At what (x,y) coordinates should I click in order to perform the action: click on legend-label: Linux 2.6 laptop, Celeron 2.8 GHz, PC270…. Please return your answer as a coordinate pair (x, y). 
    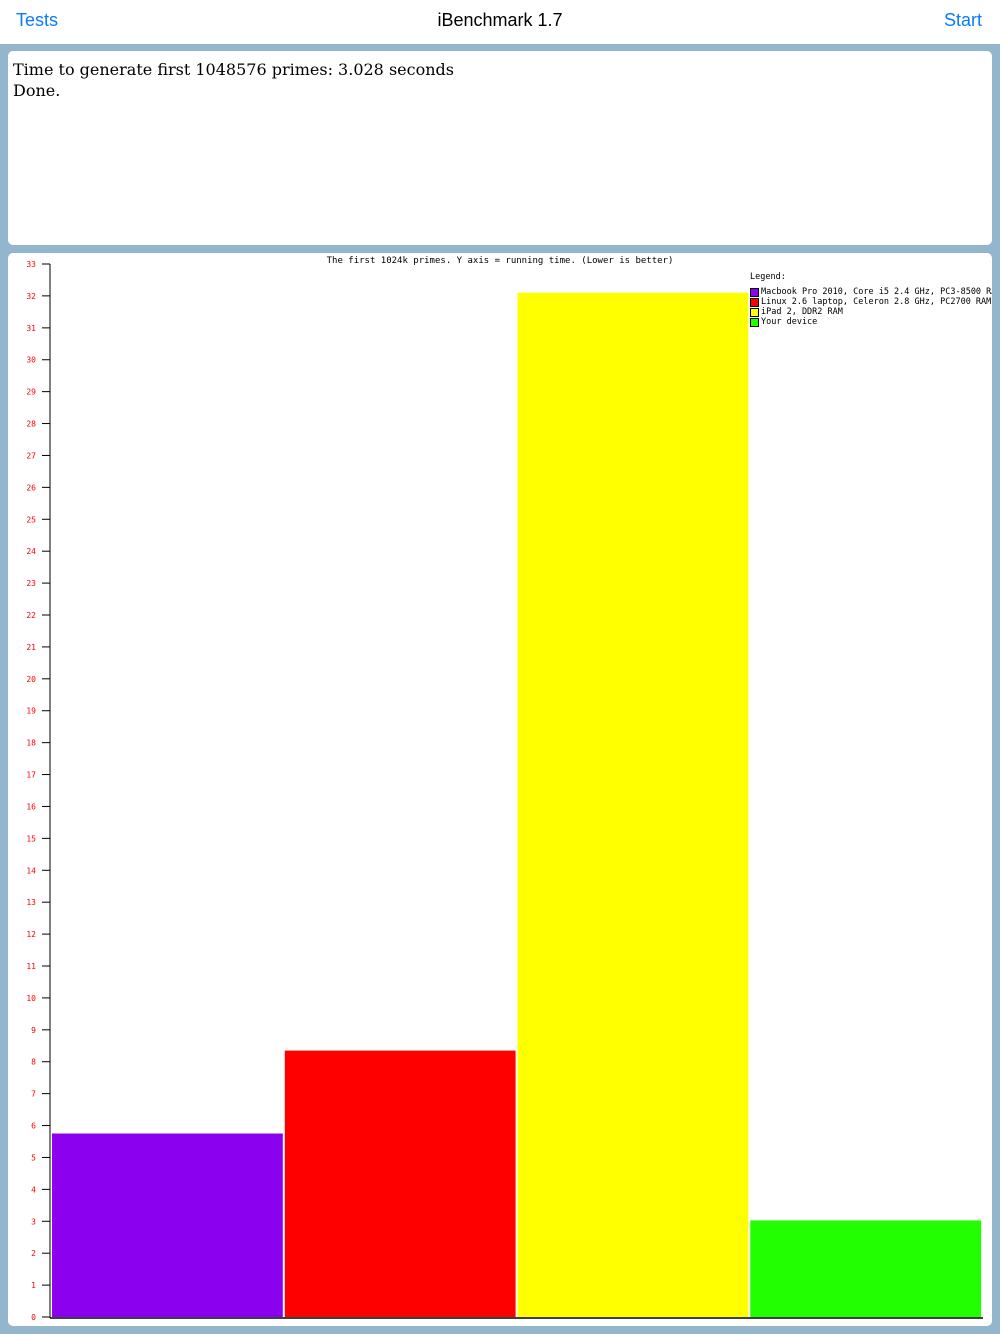
    Looking at the image, I should click on (876, 302).